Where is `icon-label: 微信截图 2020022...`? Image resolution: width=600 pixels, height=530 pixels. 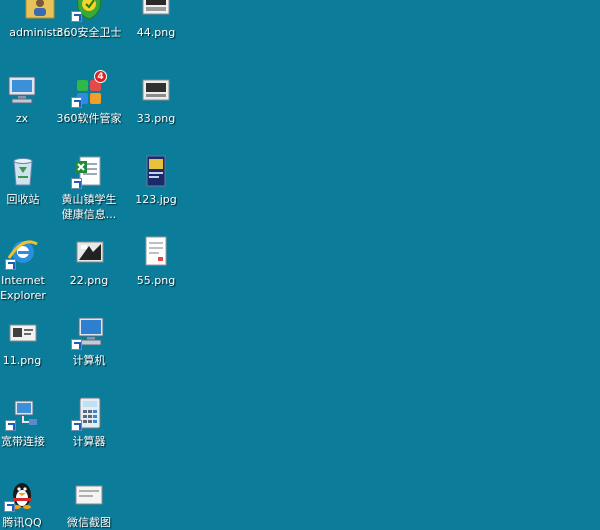 icon-label: 微信截图 2020022... is located at coordinates (89, 522).